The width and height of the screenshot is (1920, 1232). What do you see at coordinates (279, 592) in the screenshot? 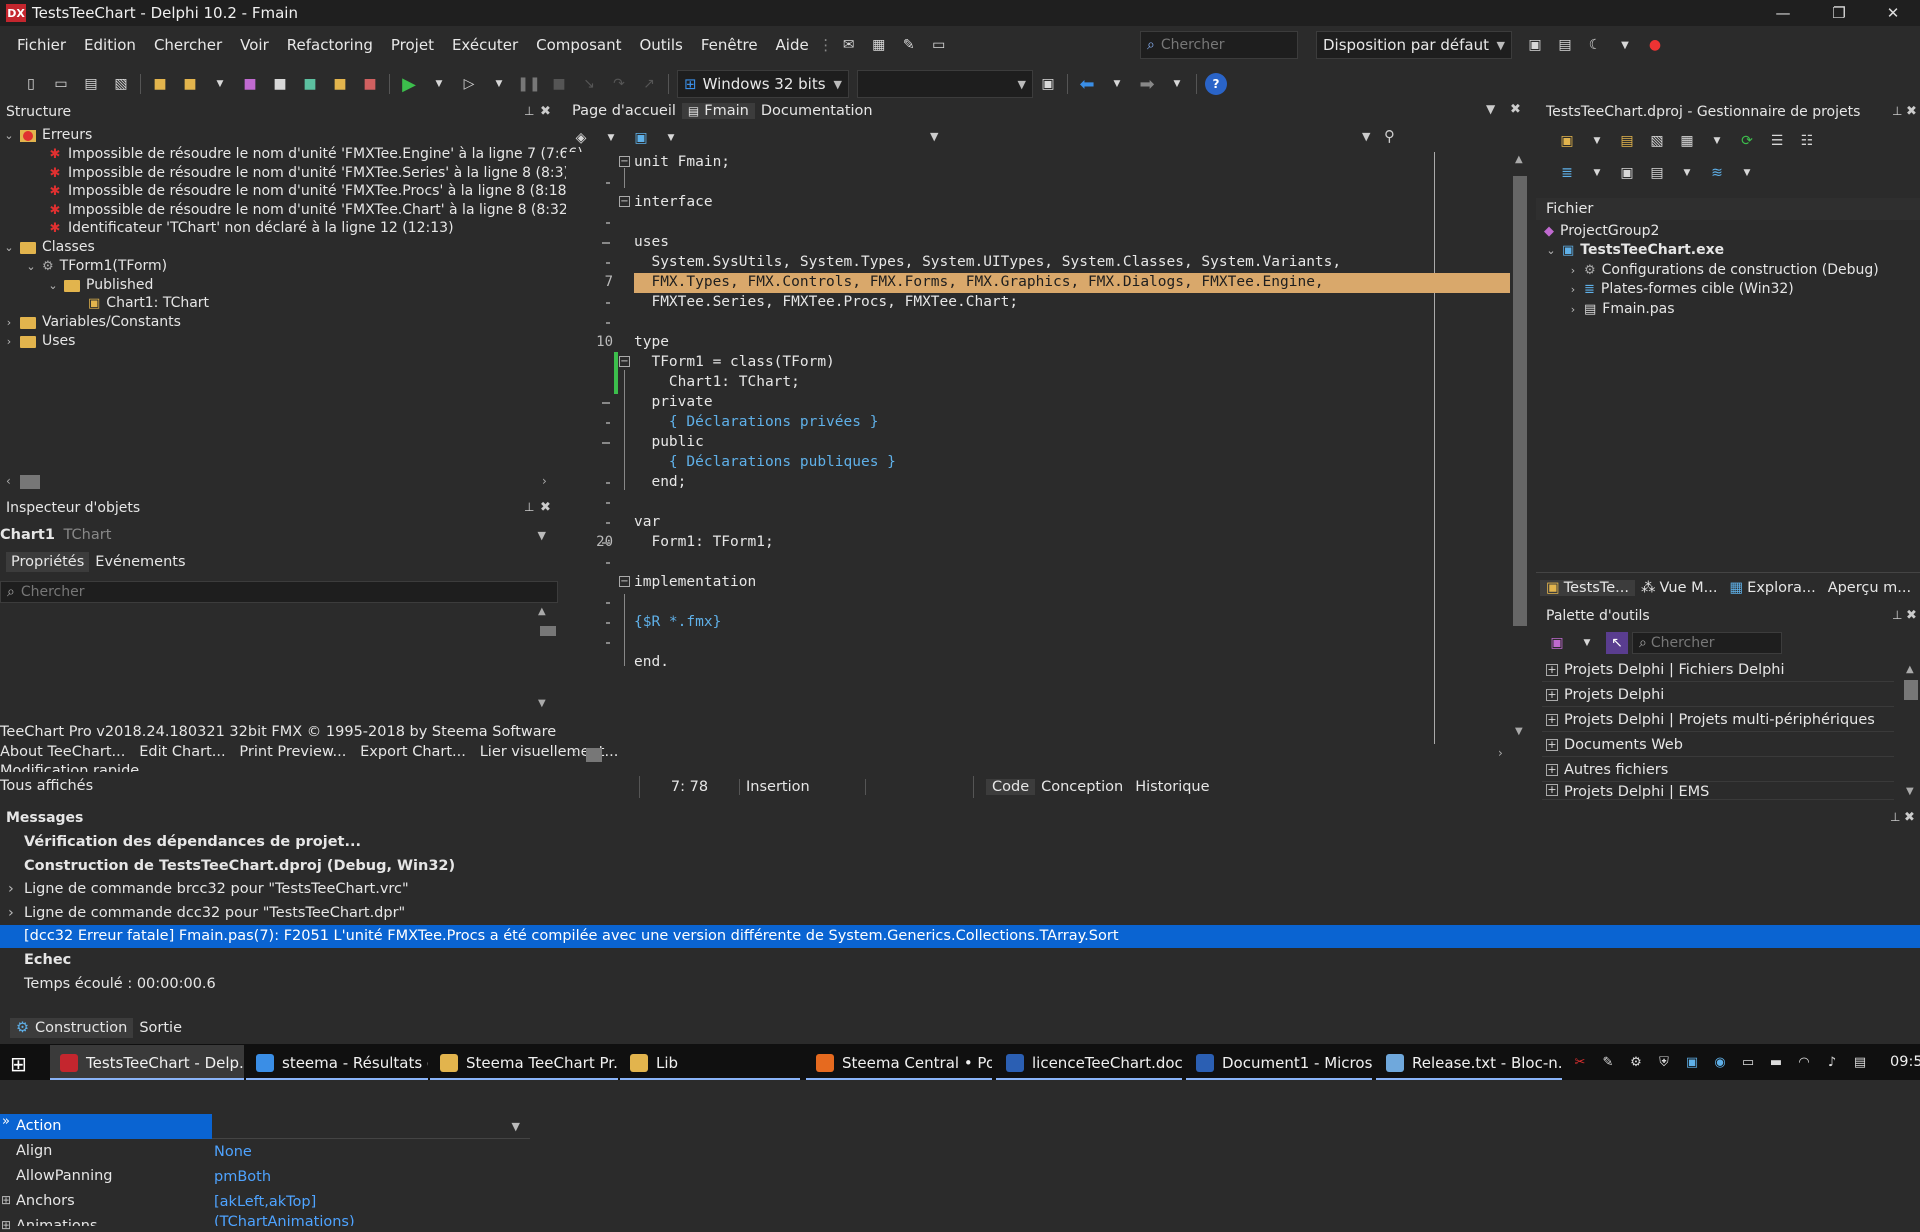
I see `inspector-search-input: ⌕ Chercher` at bounding box center [279, 592].